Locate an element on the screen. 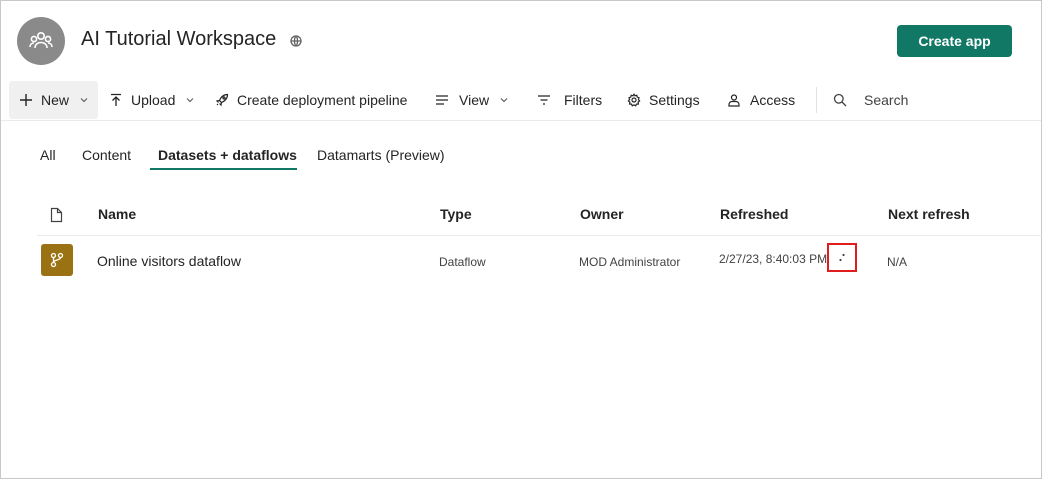 The image size is (1042, 479). file-type-icon is located at coordinates (56, 217).